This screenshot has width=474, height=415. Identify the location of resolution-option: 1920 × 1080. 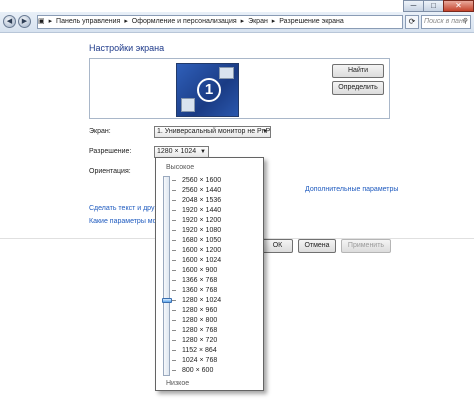
(201, 230).